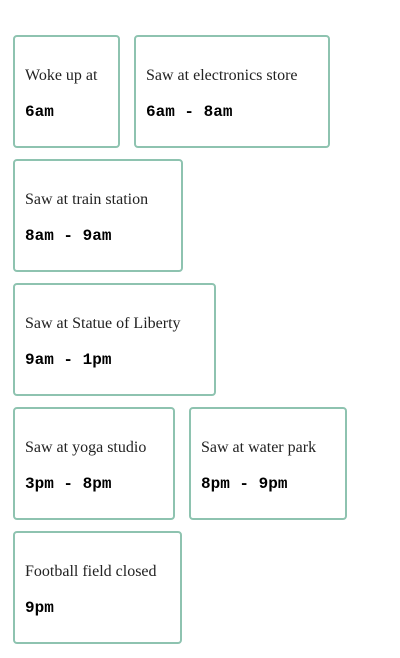 The width and height of the screenshot is (400, 658). I want to click on event-label: Saw at water park, so click(259, 447).